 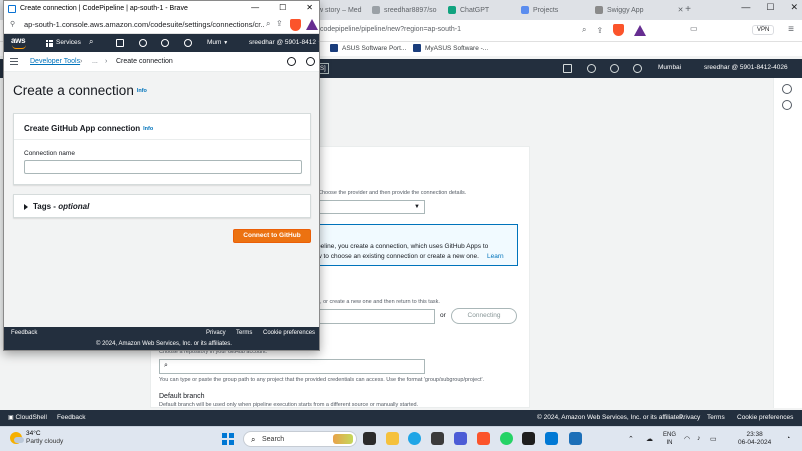 What do you see at coordinates (292, 366) in the screenshot?
I see `repository-input: ⌕` at bounding box center [292, 366].